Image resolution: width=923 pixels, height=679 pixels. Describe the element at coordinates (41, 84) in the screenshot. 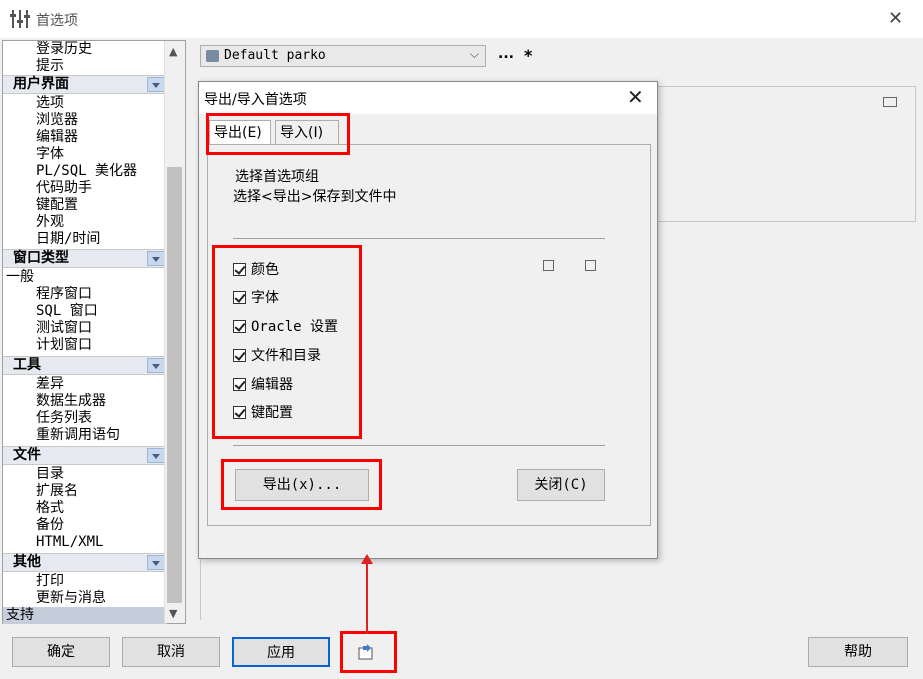

I see `section-title: 用户界面` at that location.